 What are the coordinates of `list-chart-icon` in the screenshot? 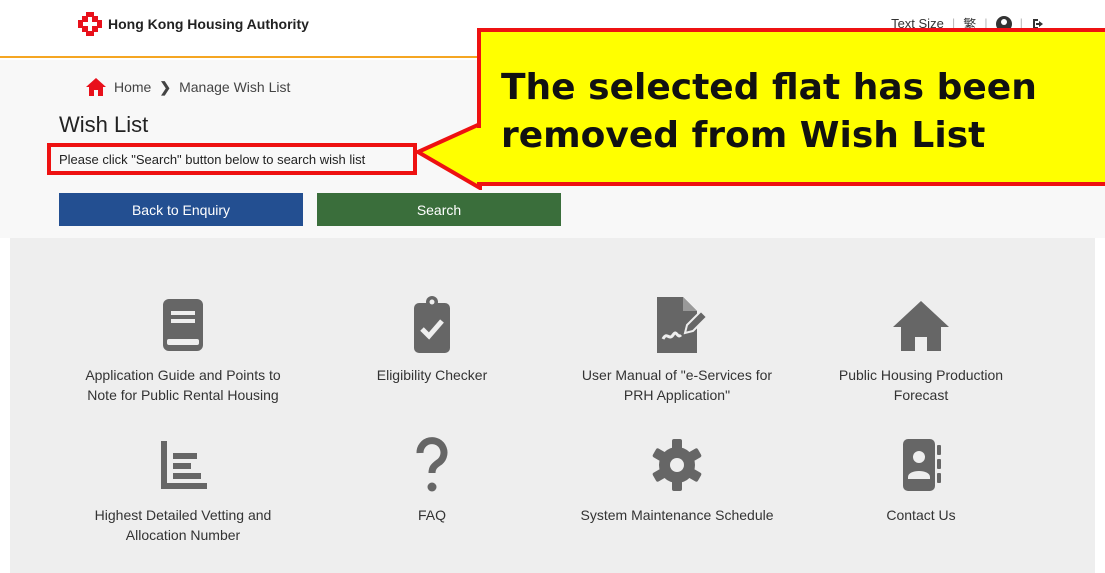 It's located at (184, 465).